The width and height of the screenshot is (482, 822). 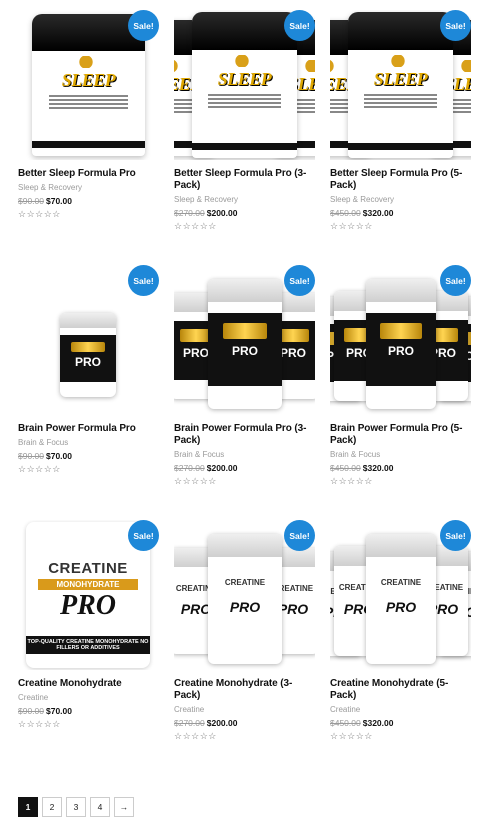 I want to click on product-title: Brain Power Formula Pro (3-Pack), so click(x=244, y=435).